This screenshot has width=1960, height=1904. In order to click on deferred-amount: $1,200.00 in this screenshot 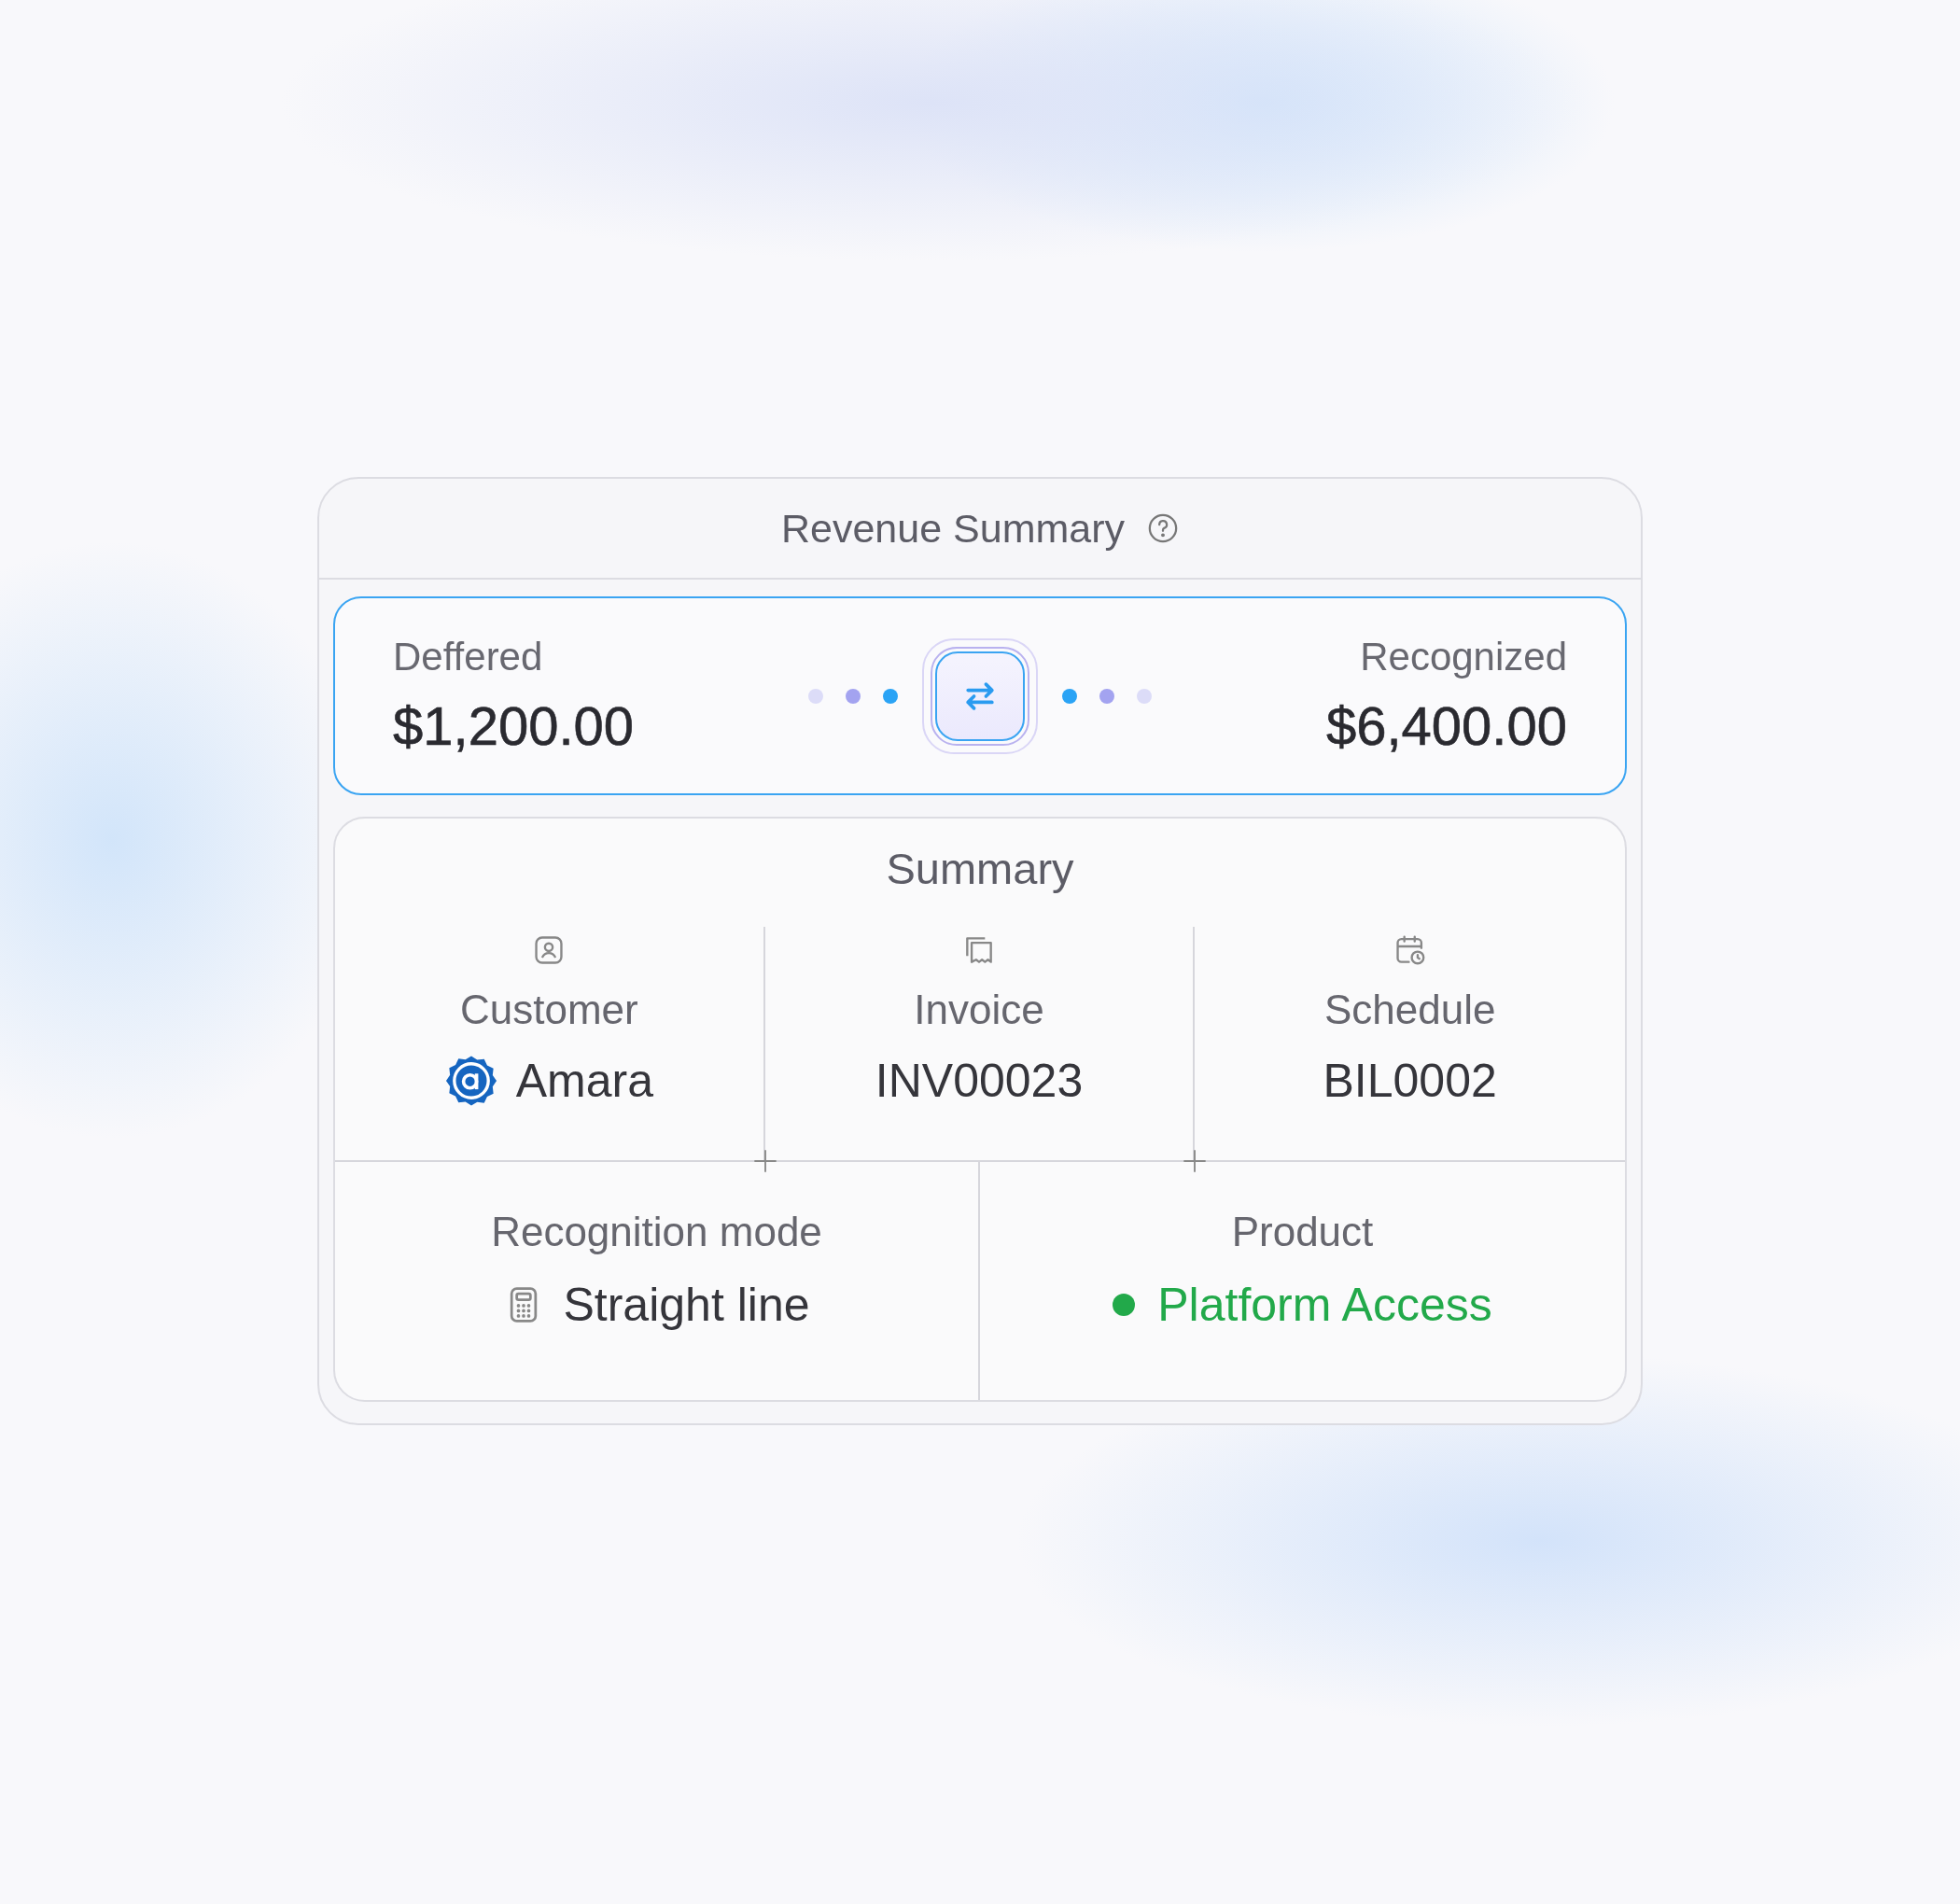, I will do `click(514, 725)`.